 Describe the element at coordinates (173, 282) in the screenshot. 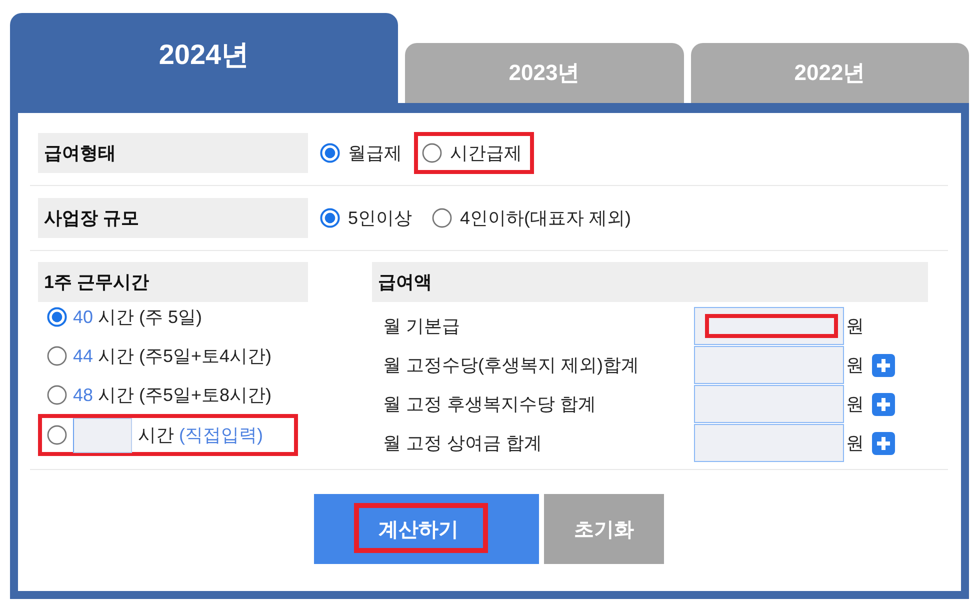

I see `section-label: 1주 근무시간` at that location.